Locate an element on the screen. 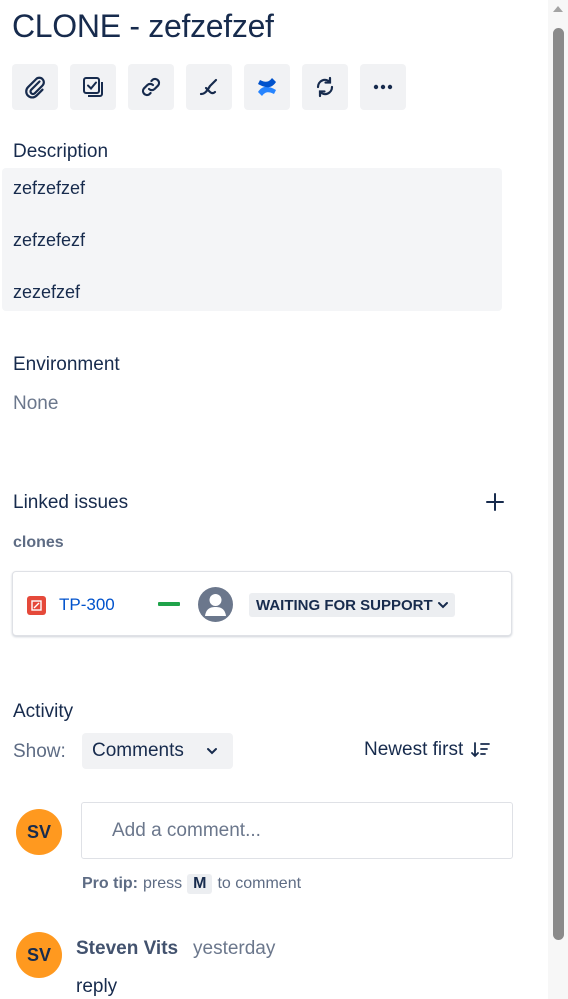  description-line: zefzefezf is located at coordinates (49, 240).